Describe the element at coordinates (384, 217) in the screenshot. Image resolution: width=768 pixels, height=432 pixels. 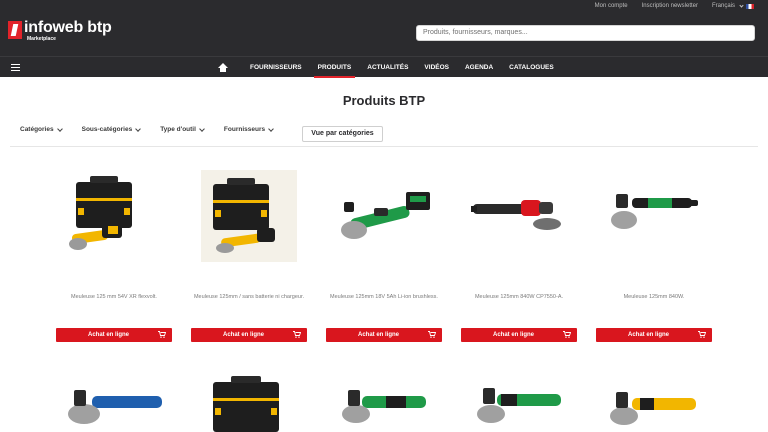
I see `product-image-cordless-grinder` at that location.